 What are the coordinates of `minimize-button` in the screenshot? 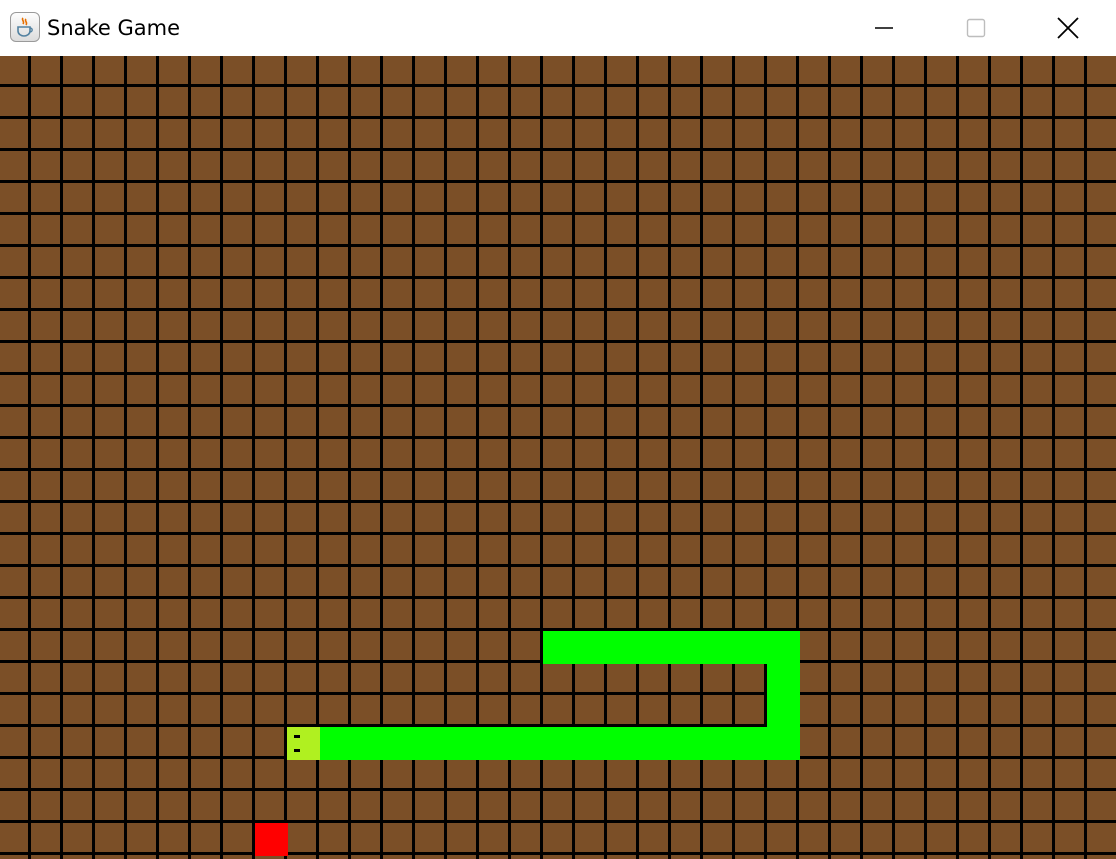 It's located at (884, 28).